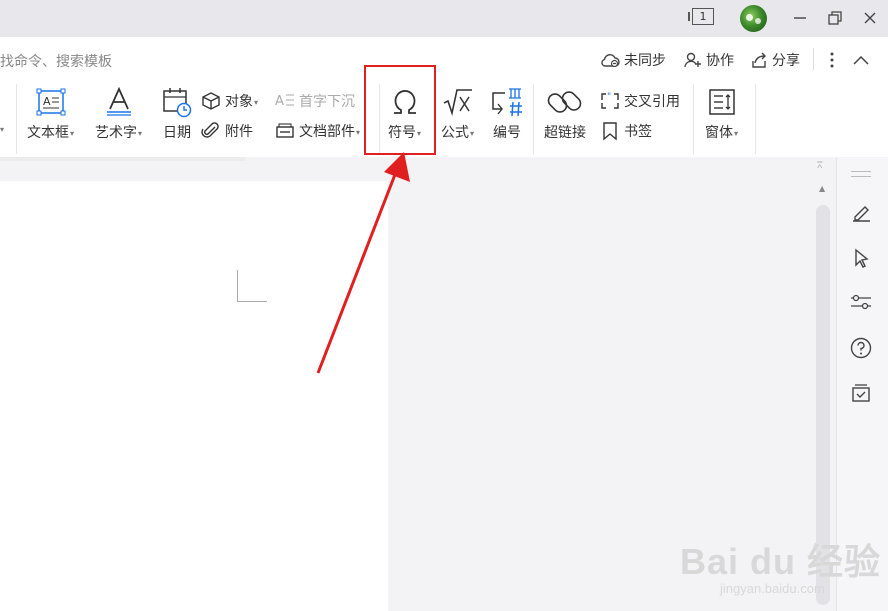  Describe the element at coordinates (819, 166) in the screenshot. I see `scroll-top-icon: ⩞` at that location.